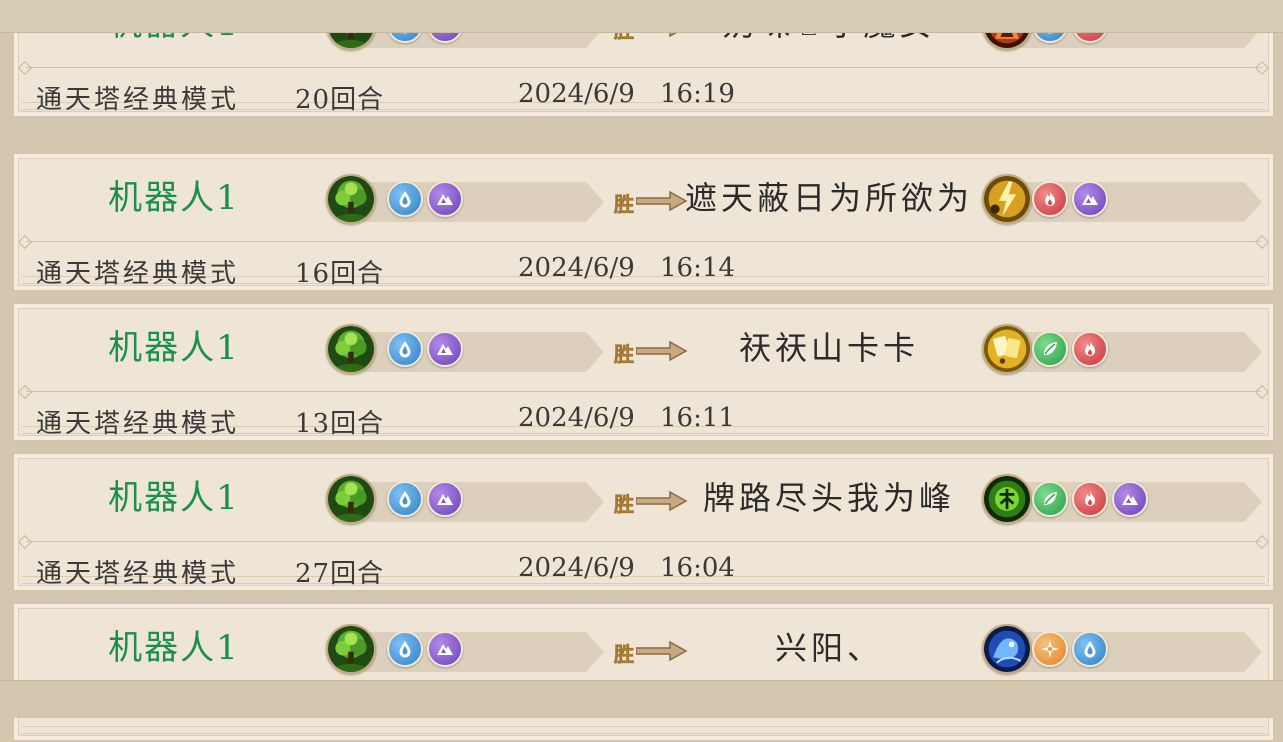  Describe the element at coordinates (340, 574) in the screenshot. I see `rounds-label: 27回合` at that location.